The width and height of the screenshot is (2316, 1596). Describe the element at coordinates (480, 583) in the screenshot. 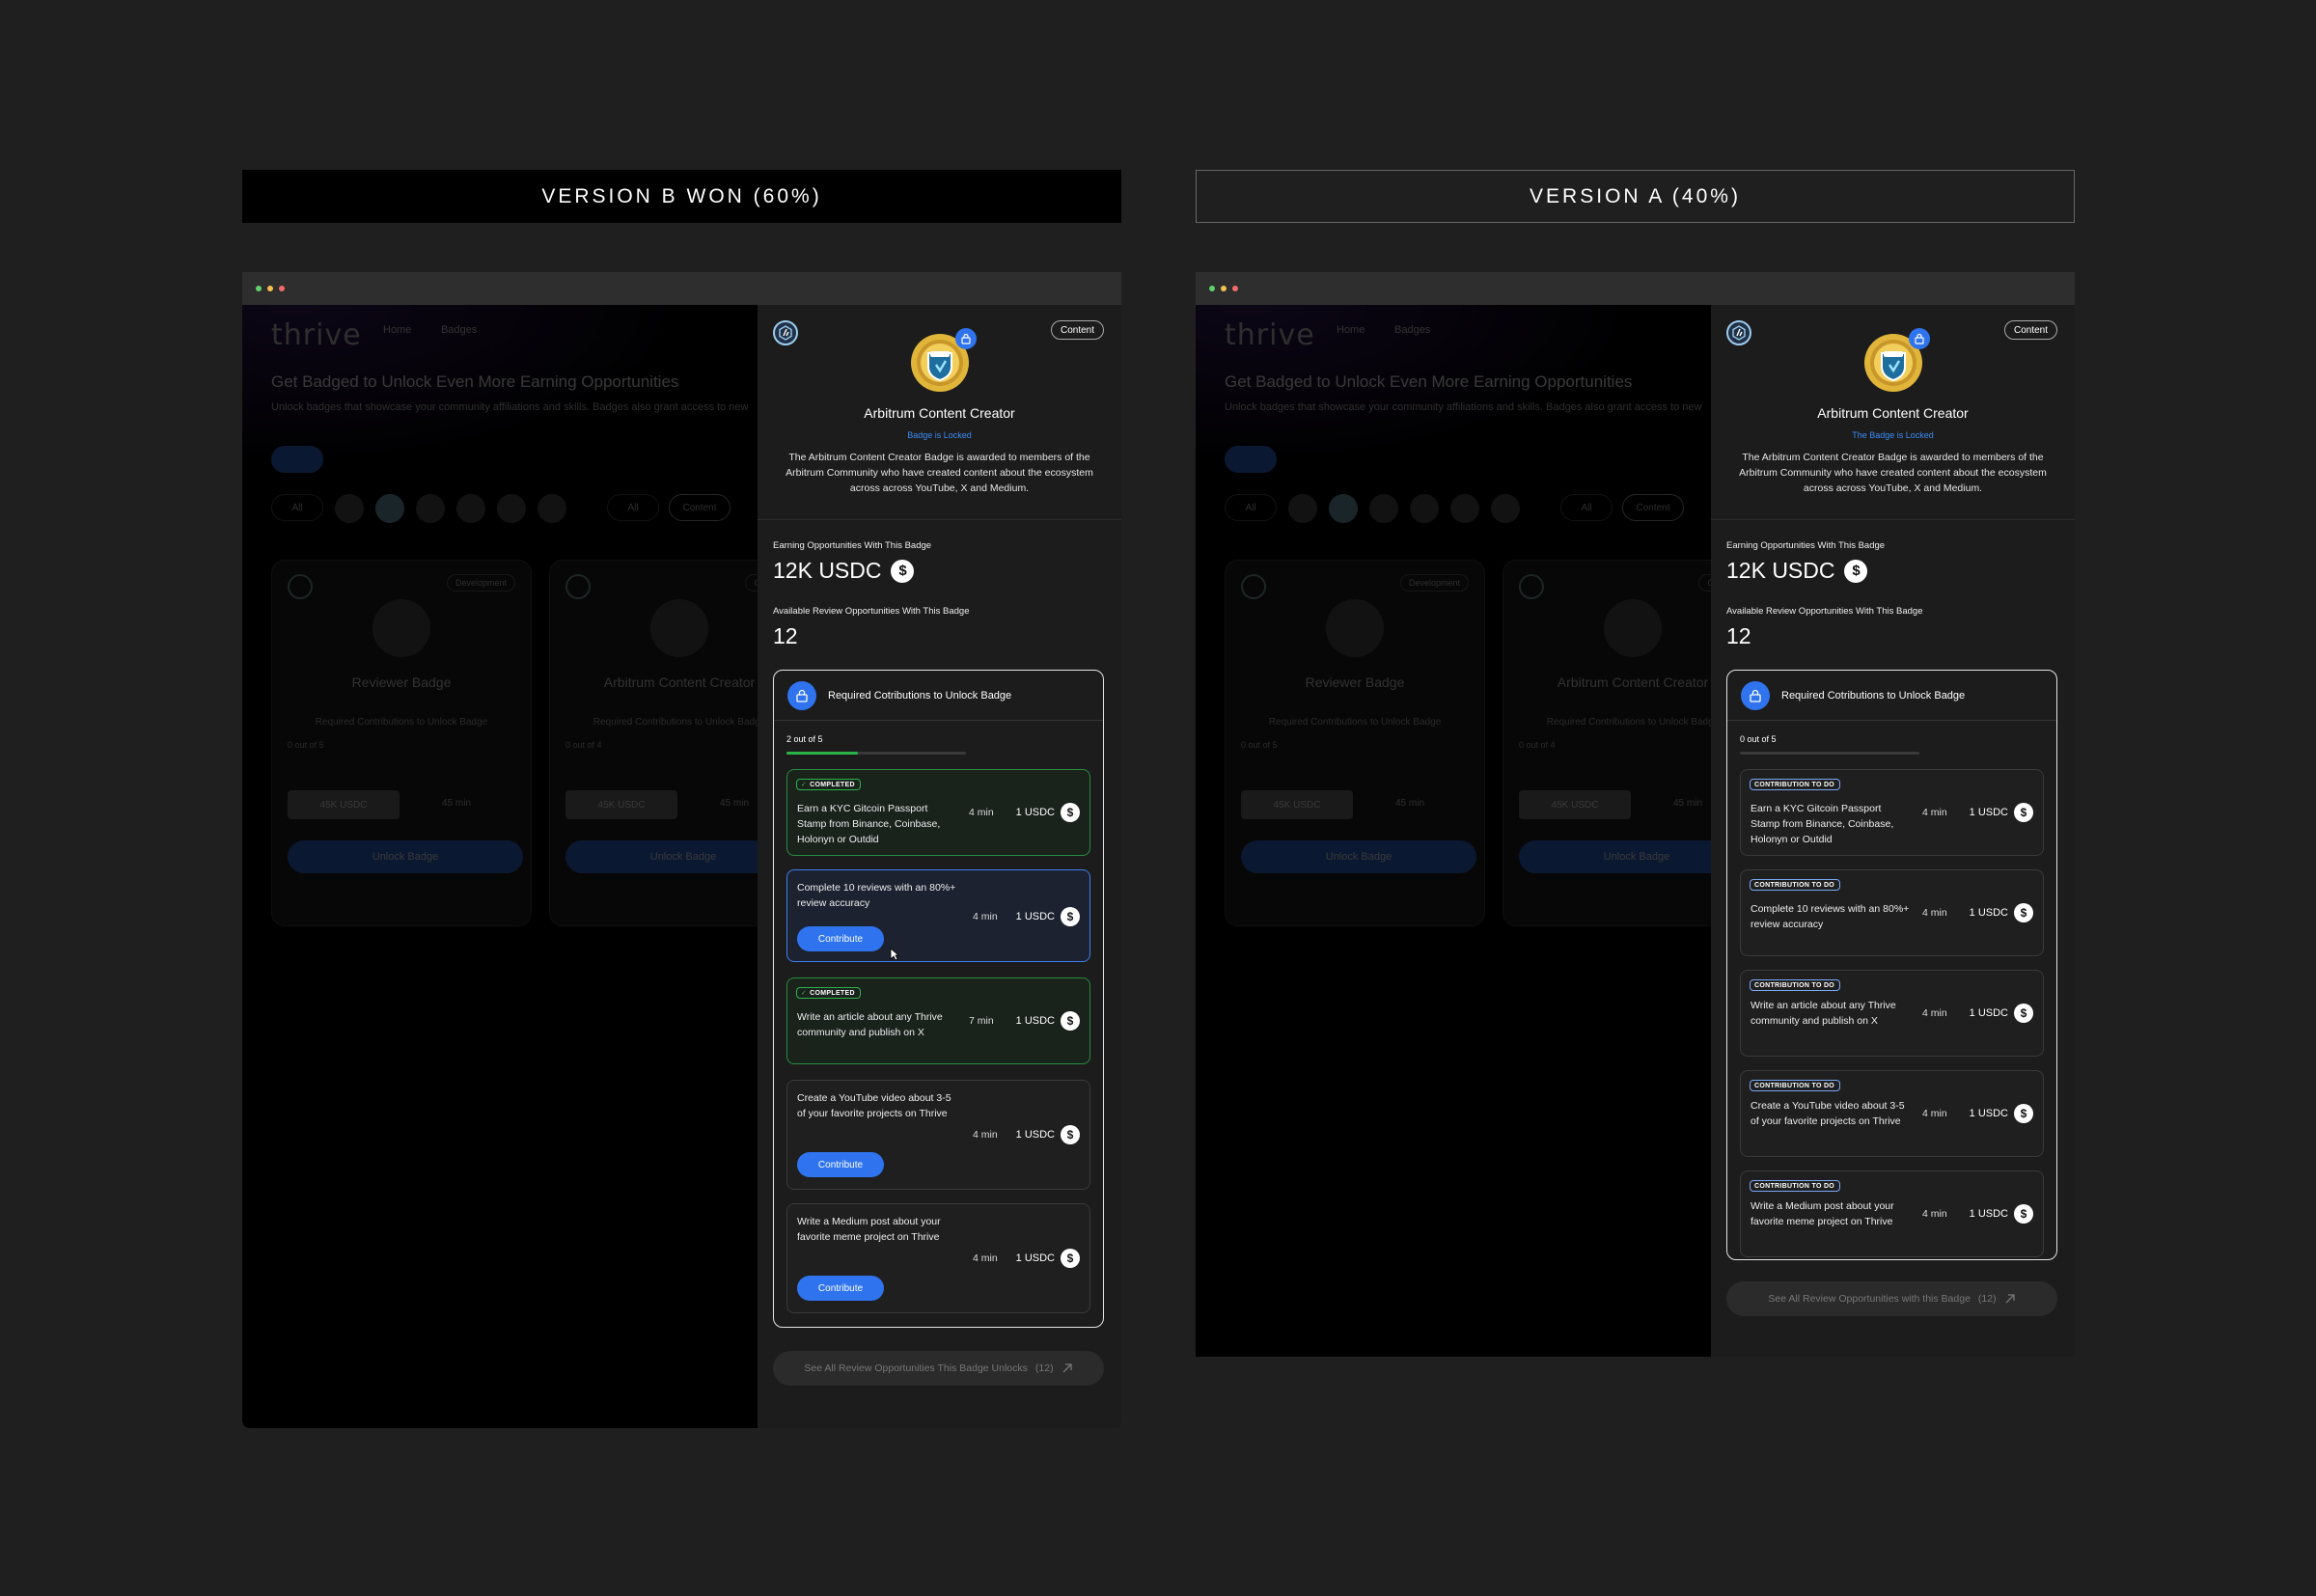

I see `badge-card-tag: Development` at that location.